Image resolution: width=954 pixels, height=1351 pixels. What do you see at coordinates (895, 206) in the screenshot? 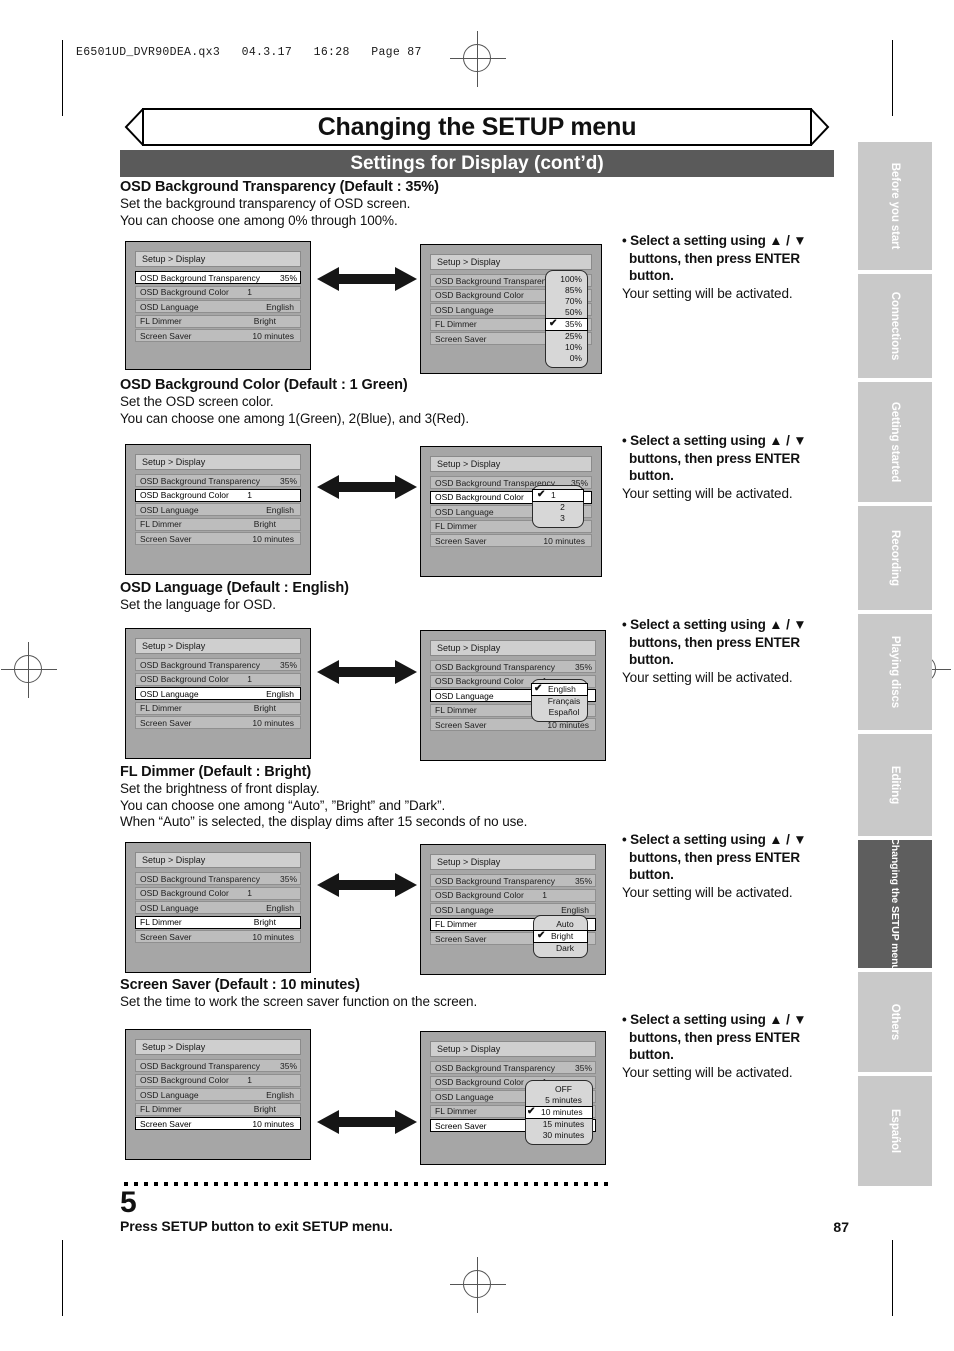
I see `sidebar-tab-before-you-start: Before you start` at bounding box center [895, 206].